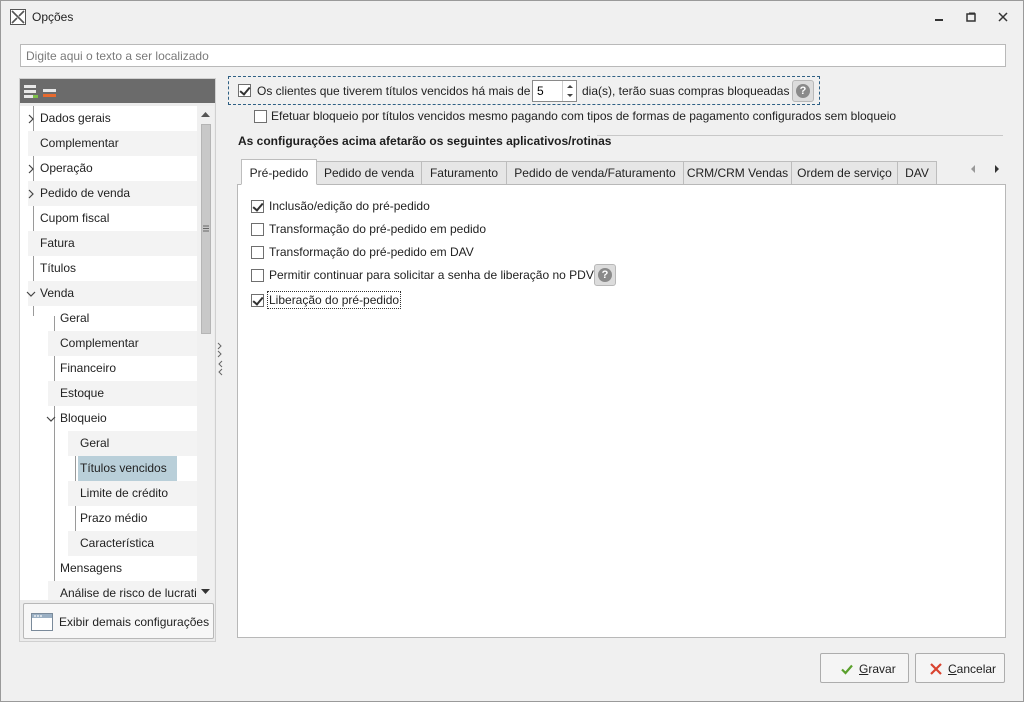  I want to click on tree-item: Financeiro, so click(122, 368).